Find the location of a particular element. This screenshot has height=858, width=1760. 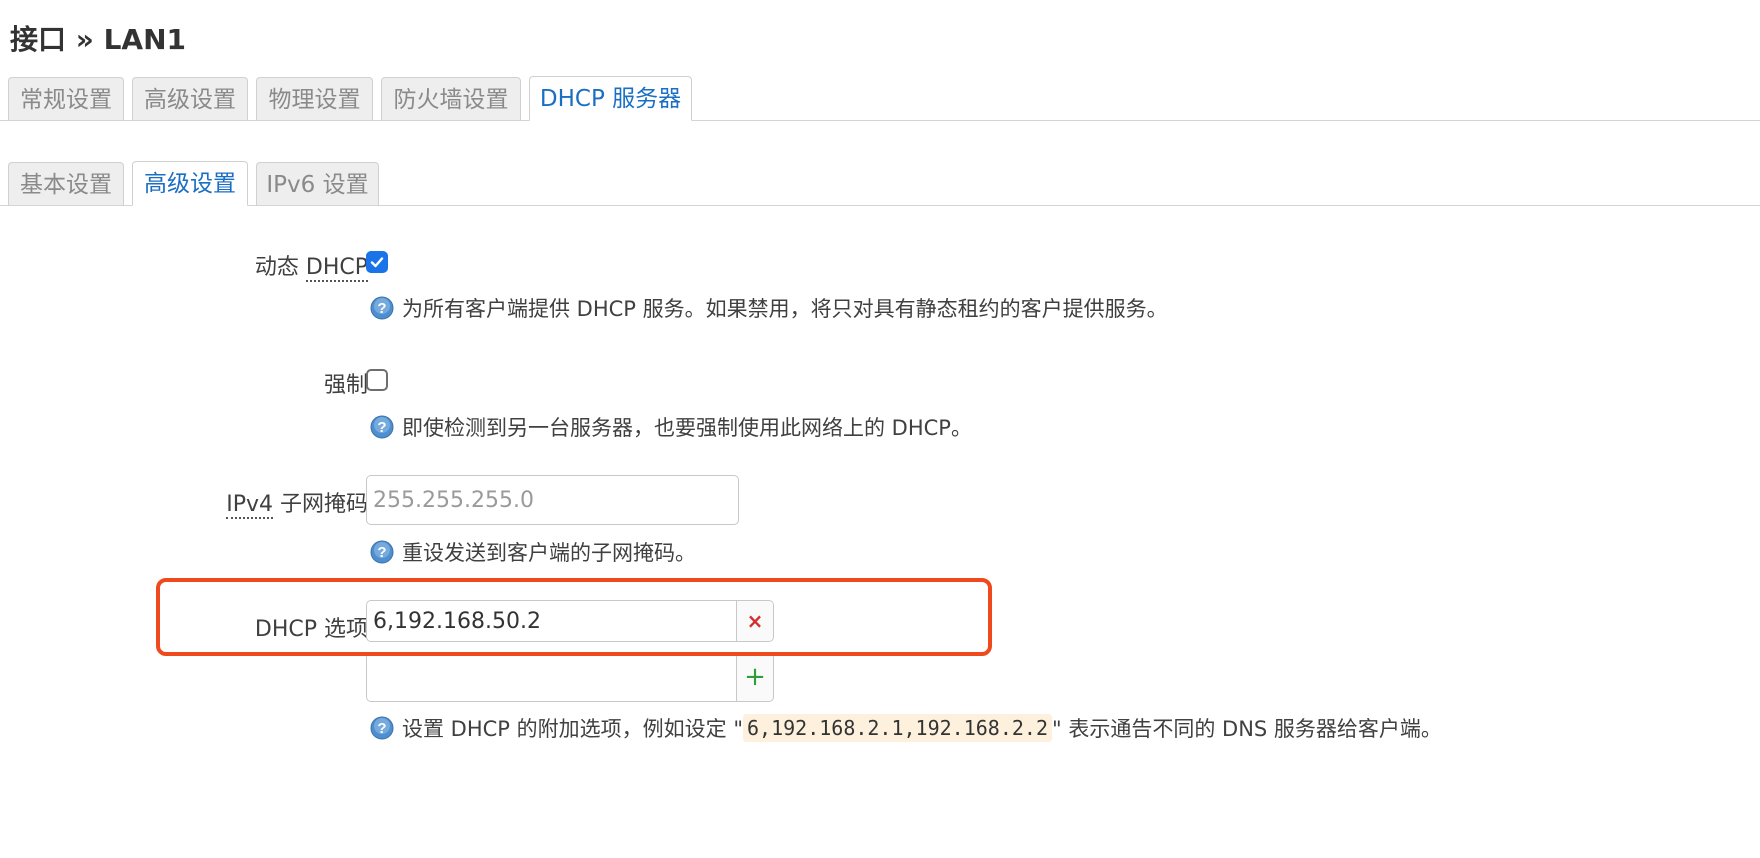

subtab-advanced-settings: 高级设置 is located at coordinates (190, 183).